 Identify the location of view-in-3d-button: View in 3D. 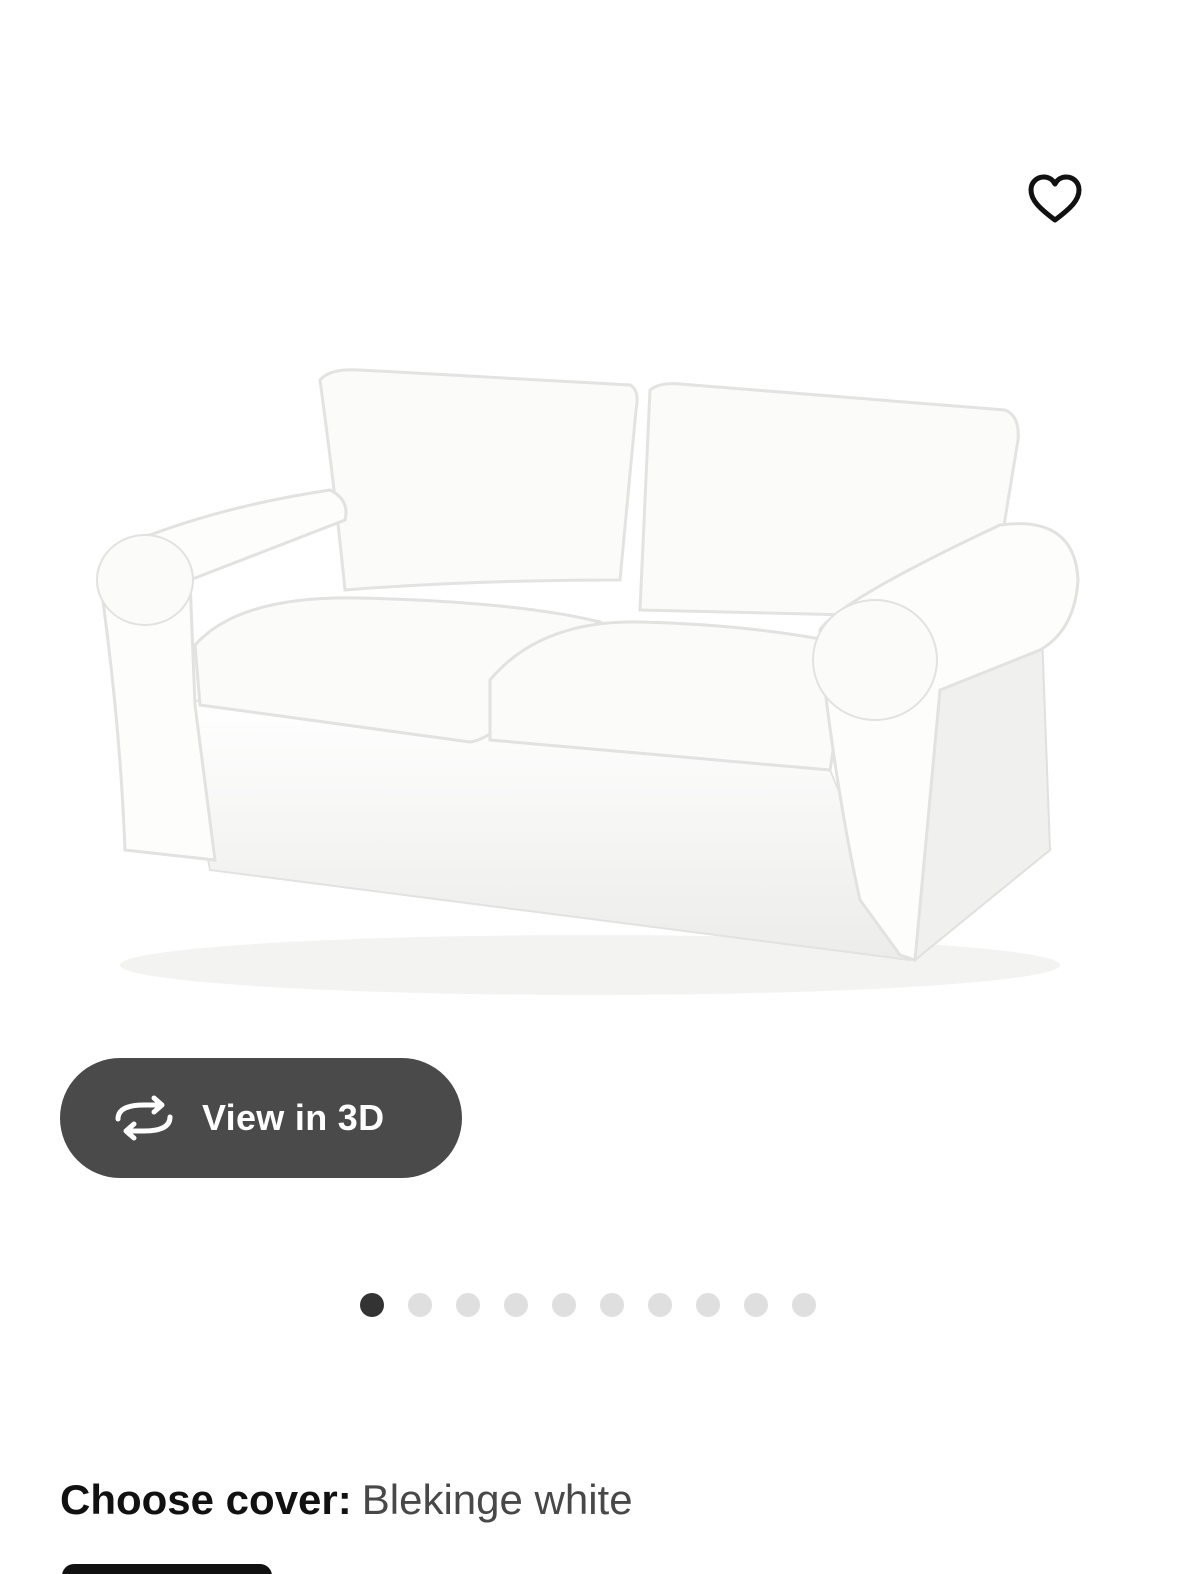
(261, 1118).